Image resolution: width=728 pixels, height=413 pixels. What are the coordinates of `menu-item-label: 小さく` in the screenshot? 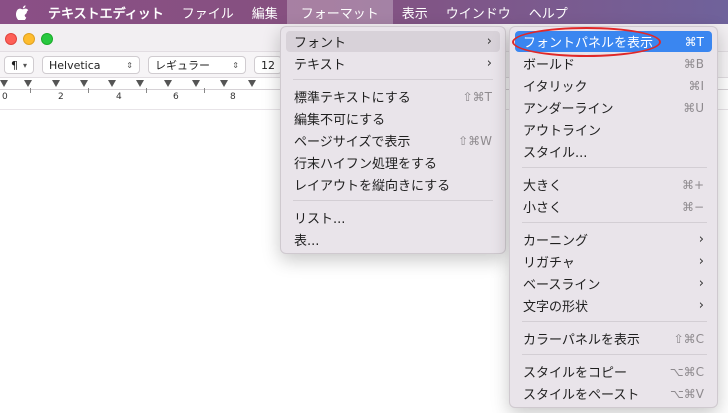 It's located at (543, 208).